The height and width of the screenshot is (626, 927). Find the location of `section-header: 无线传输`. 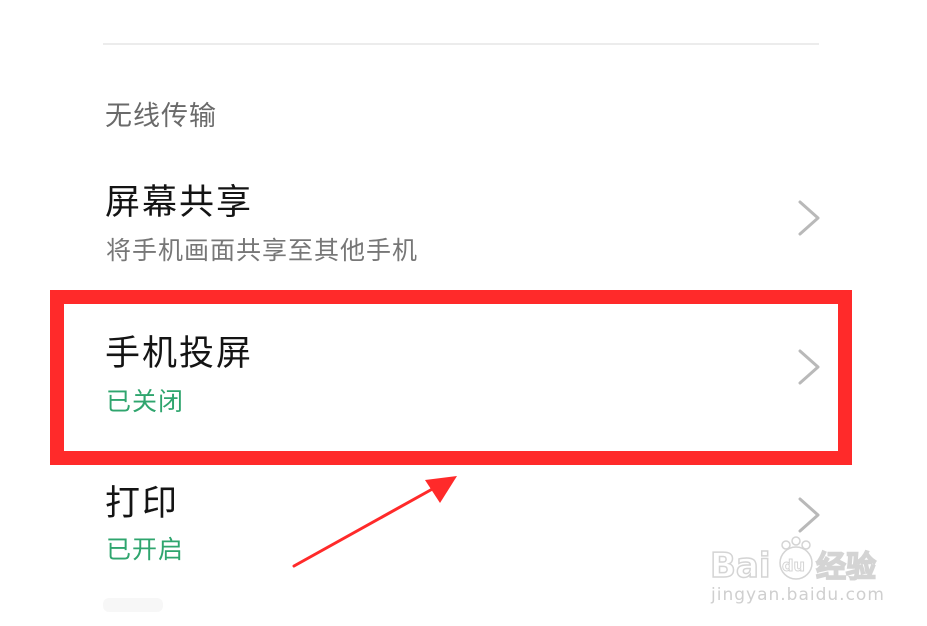

section-header: 无线传输 is located at coordinates (161, 116).